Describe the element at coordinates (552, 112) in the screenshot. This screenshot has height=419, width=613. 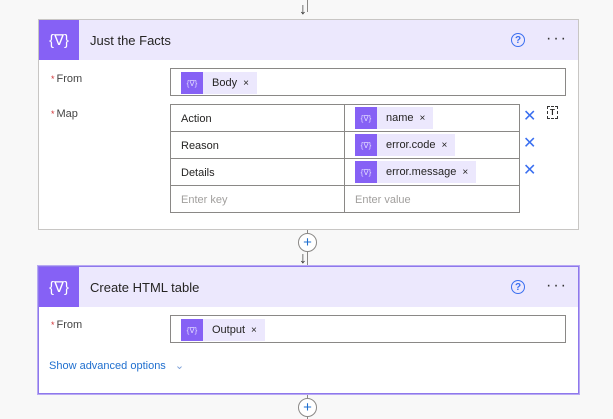
I see `switch-to-text-mode-icon: T` at that location.